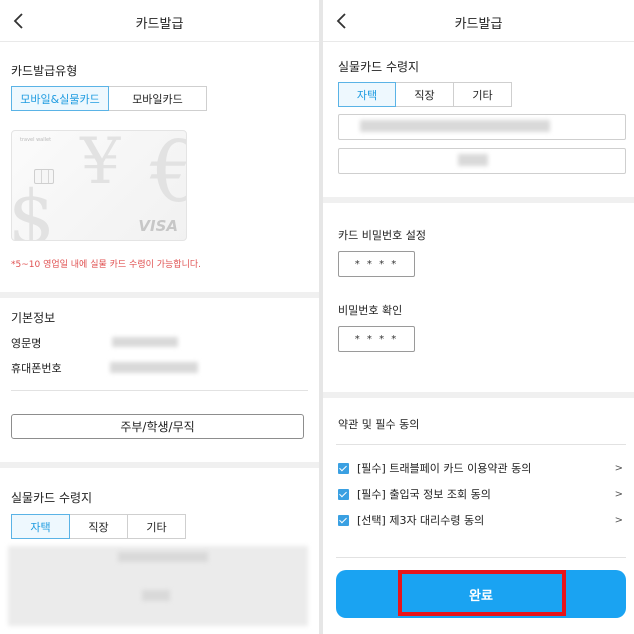 This screenshot has width=634, height=634. I want to click on complete-button: 완료, so click(481, 594).